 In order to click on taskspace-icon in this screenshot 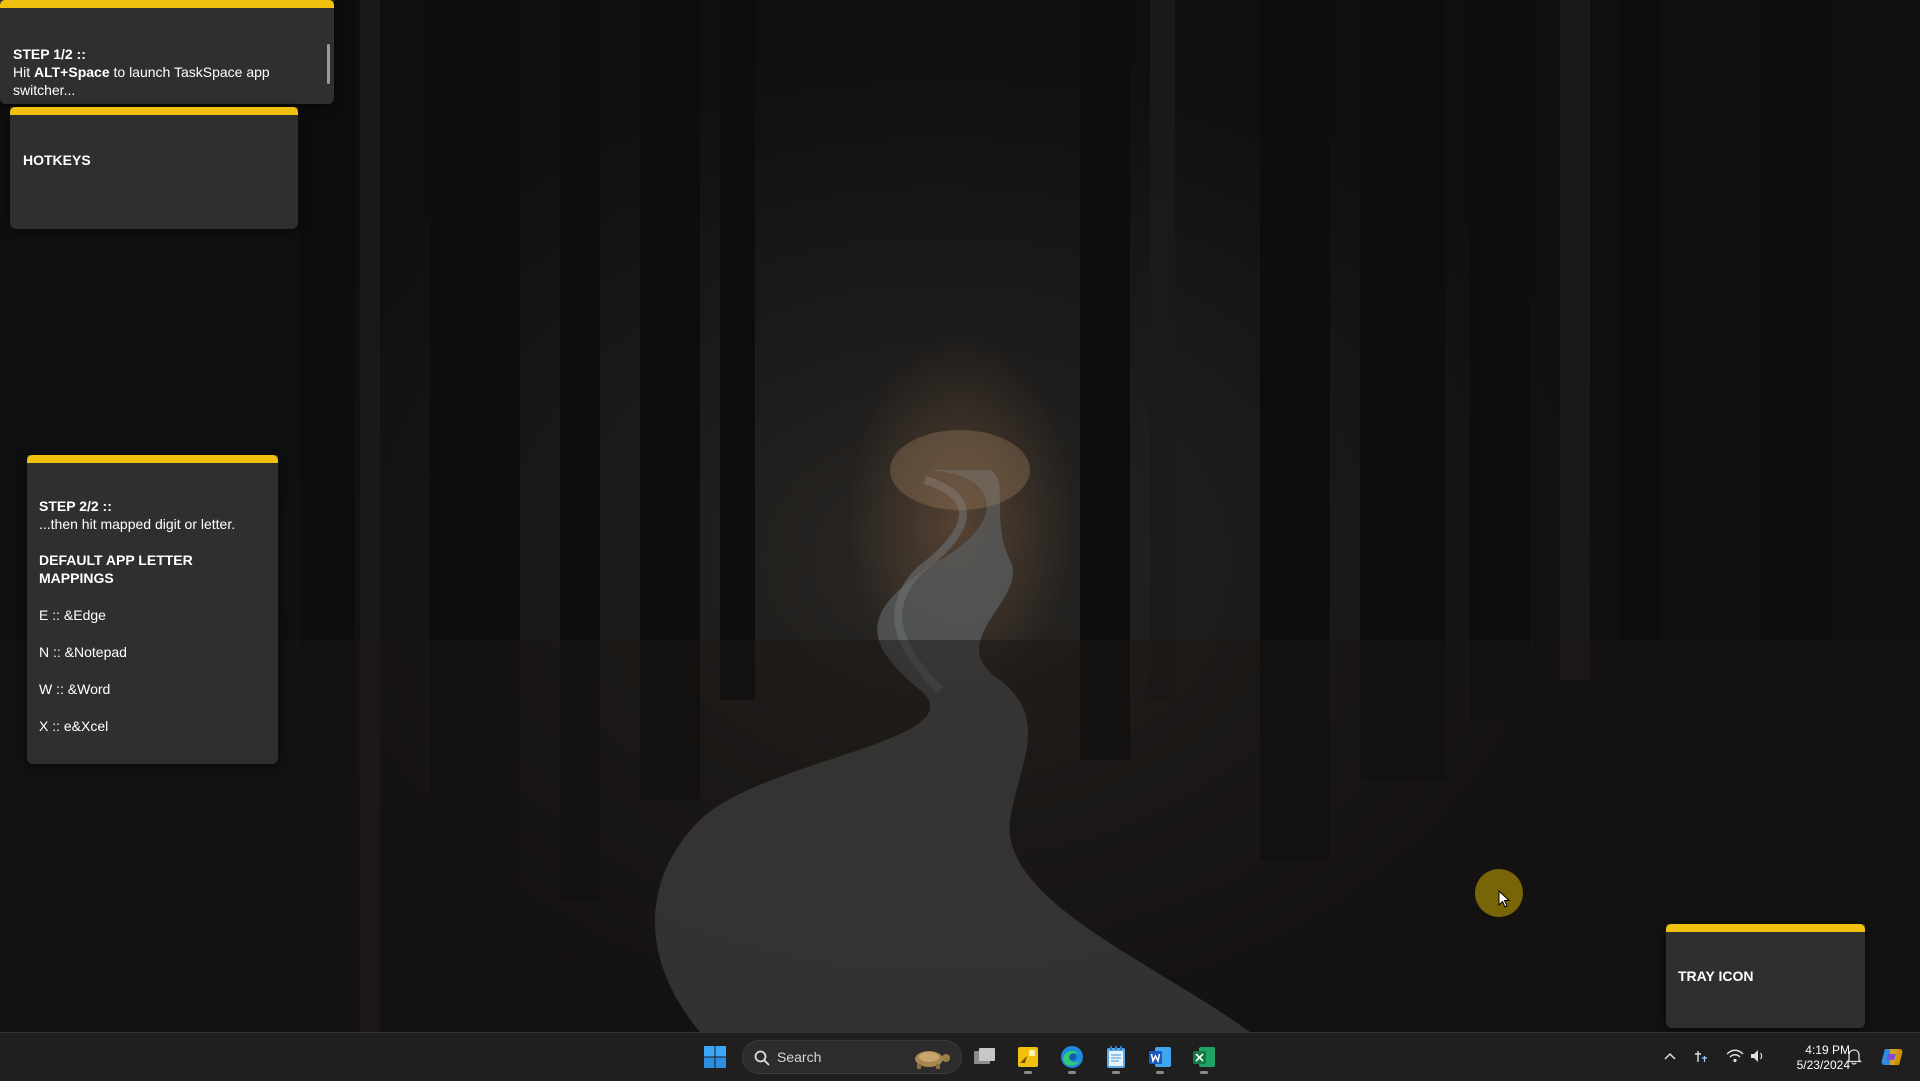, I will do `click(1028, 1057)`.